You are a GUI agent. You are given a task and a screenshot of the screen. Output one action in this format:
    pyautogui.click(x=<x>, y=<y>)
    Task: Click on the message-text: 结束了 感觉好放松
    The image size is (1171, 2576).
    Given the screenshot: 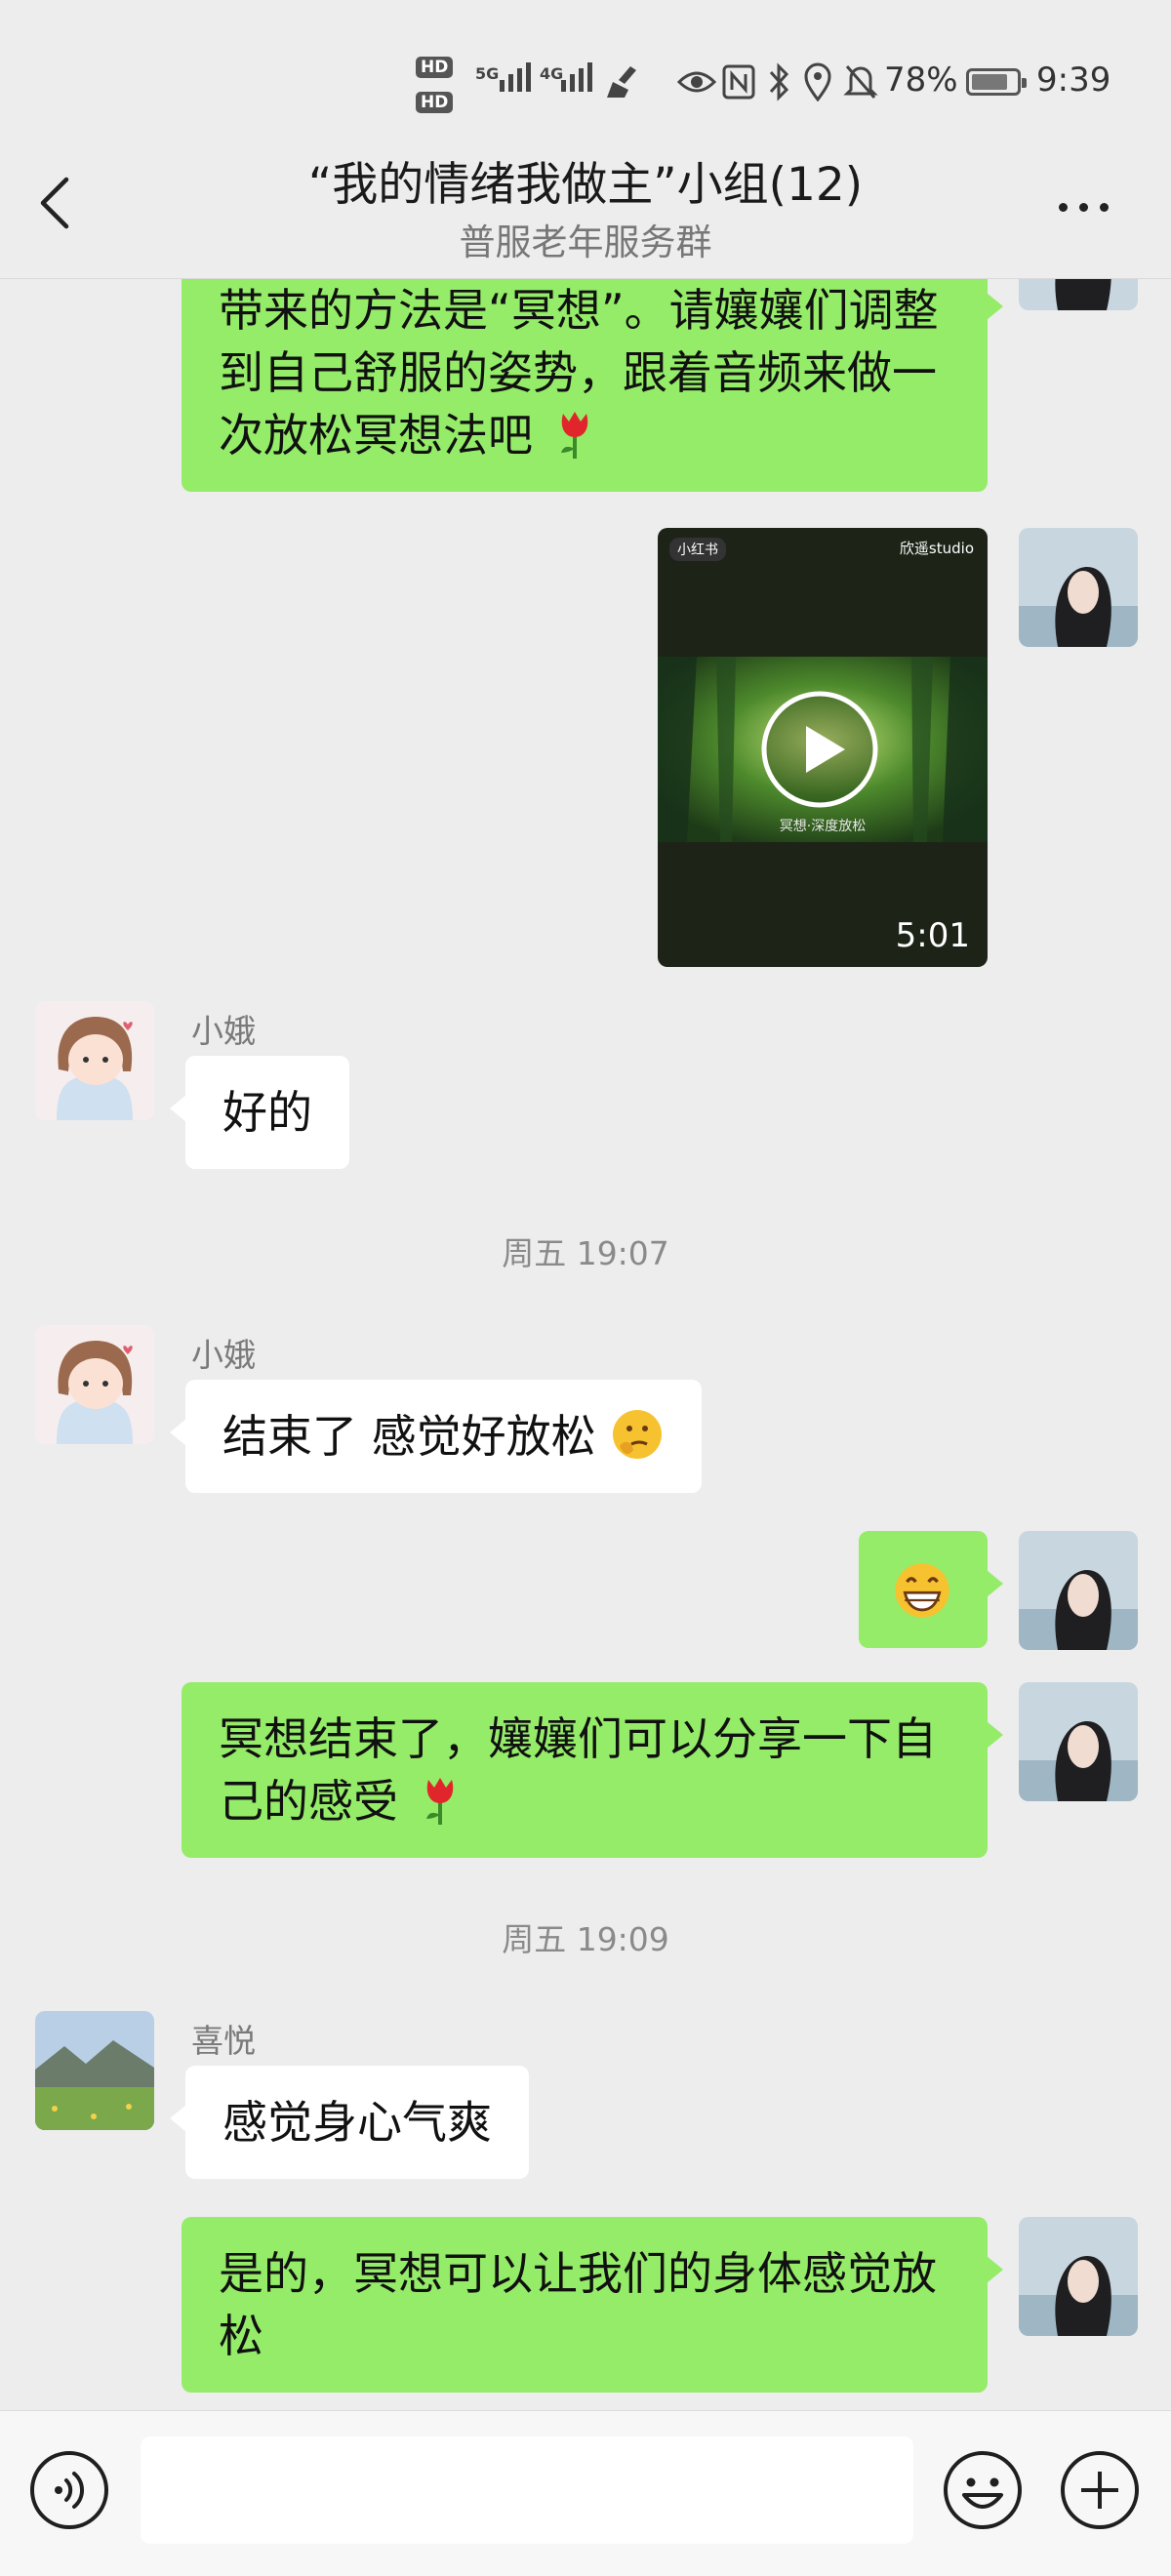 What is the action you would take?
    pyautogui.click(x=409, y=1436)
    